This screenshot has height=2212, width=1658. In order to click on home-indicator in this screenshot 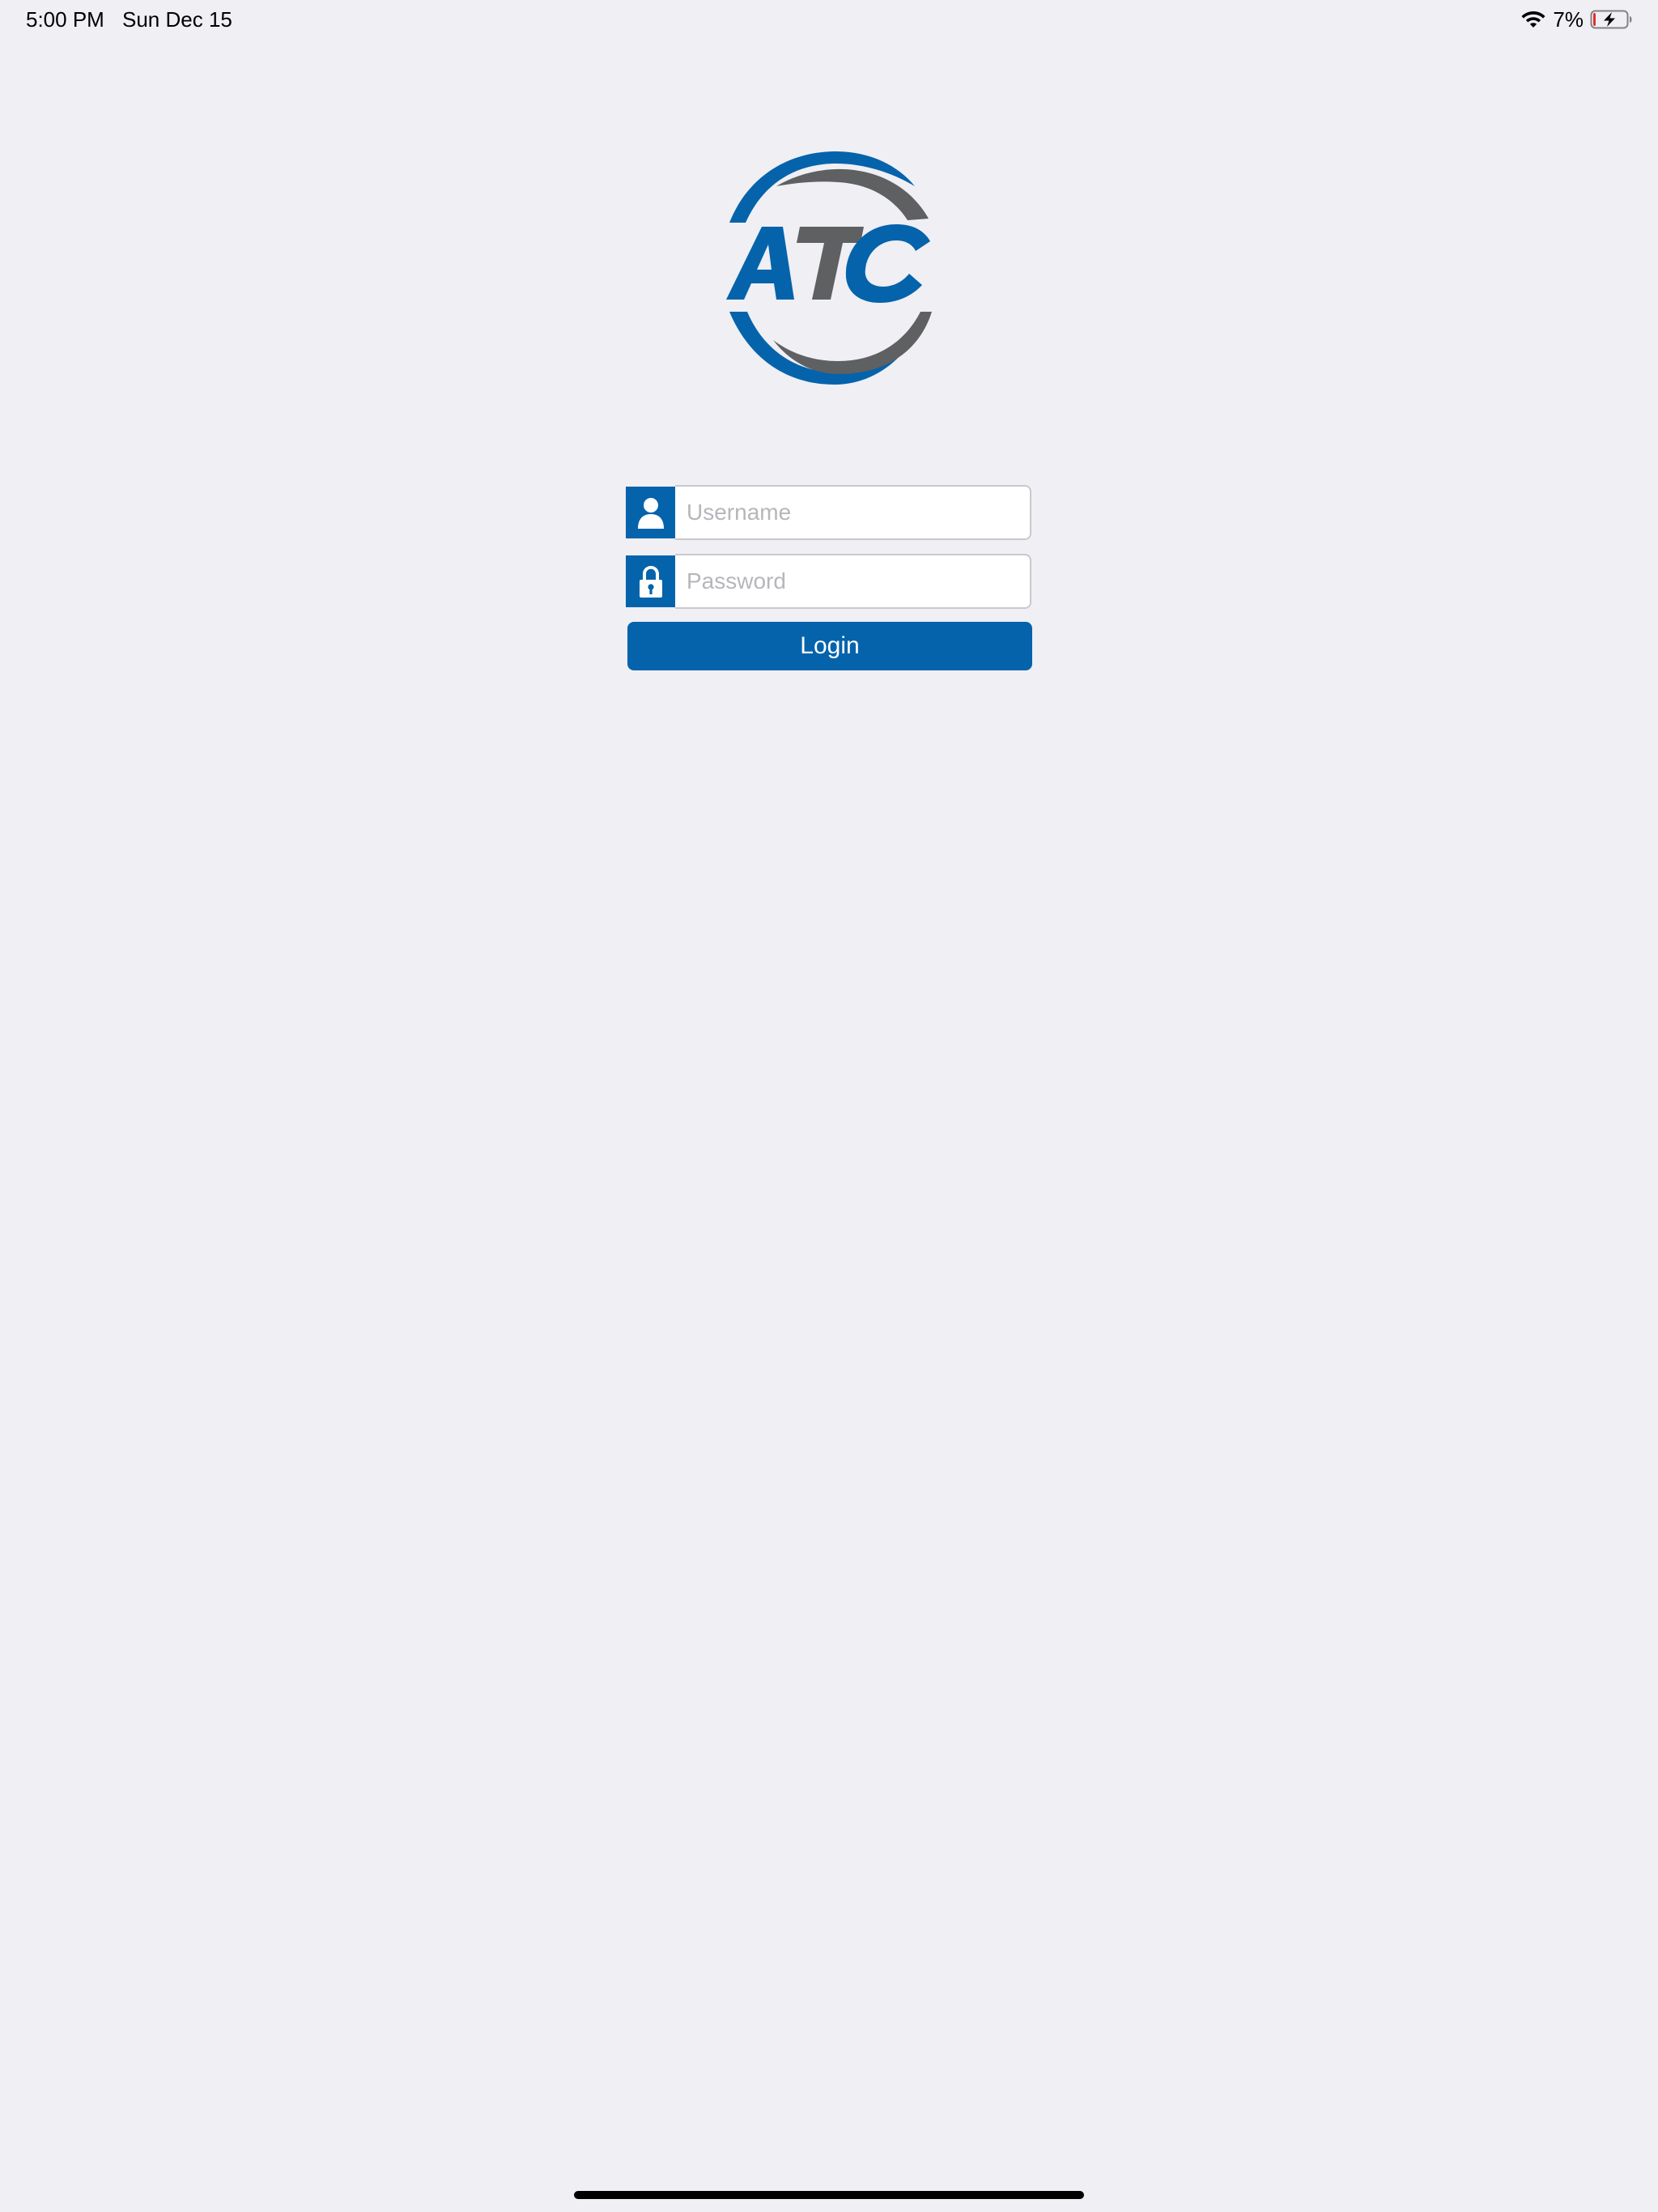, I will do `click(829, 2195)`.